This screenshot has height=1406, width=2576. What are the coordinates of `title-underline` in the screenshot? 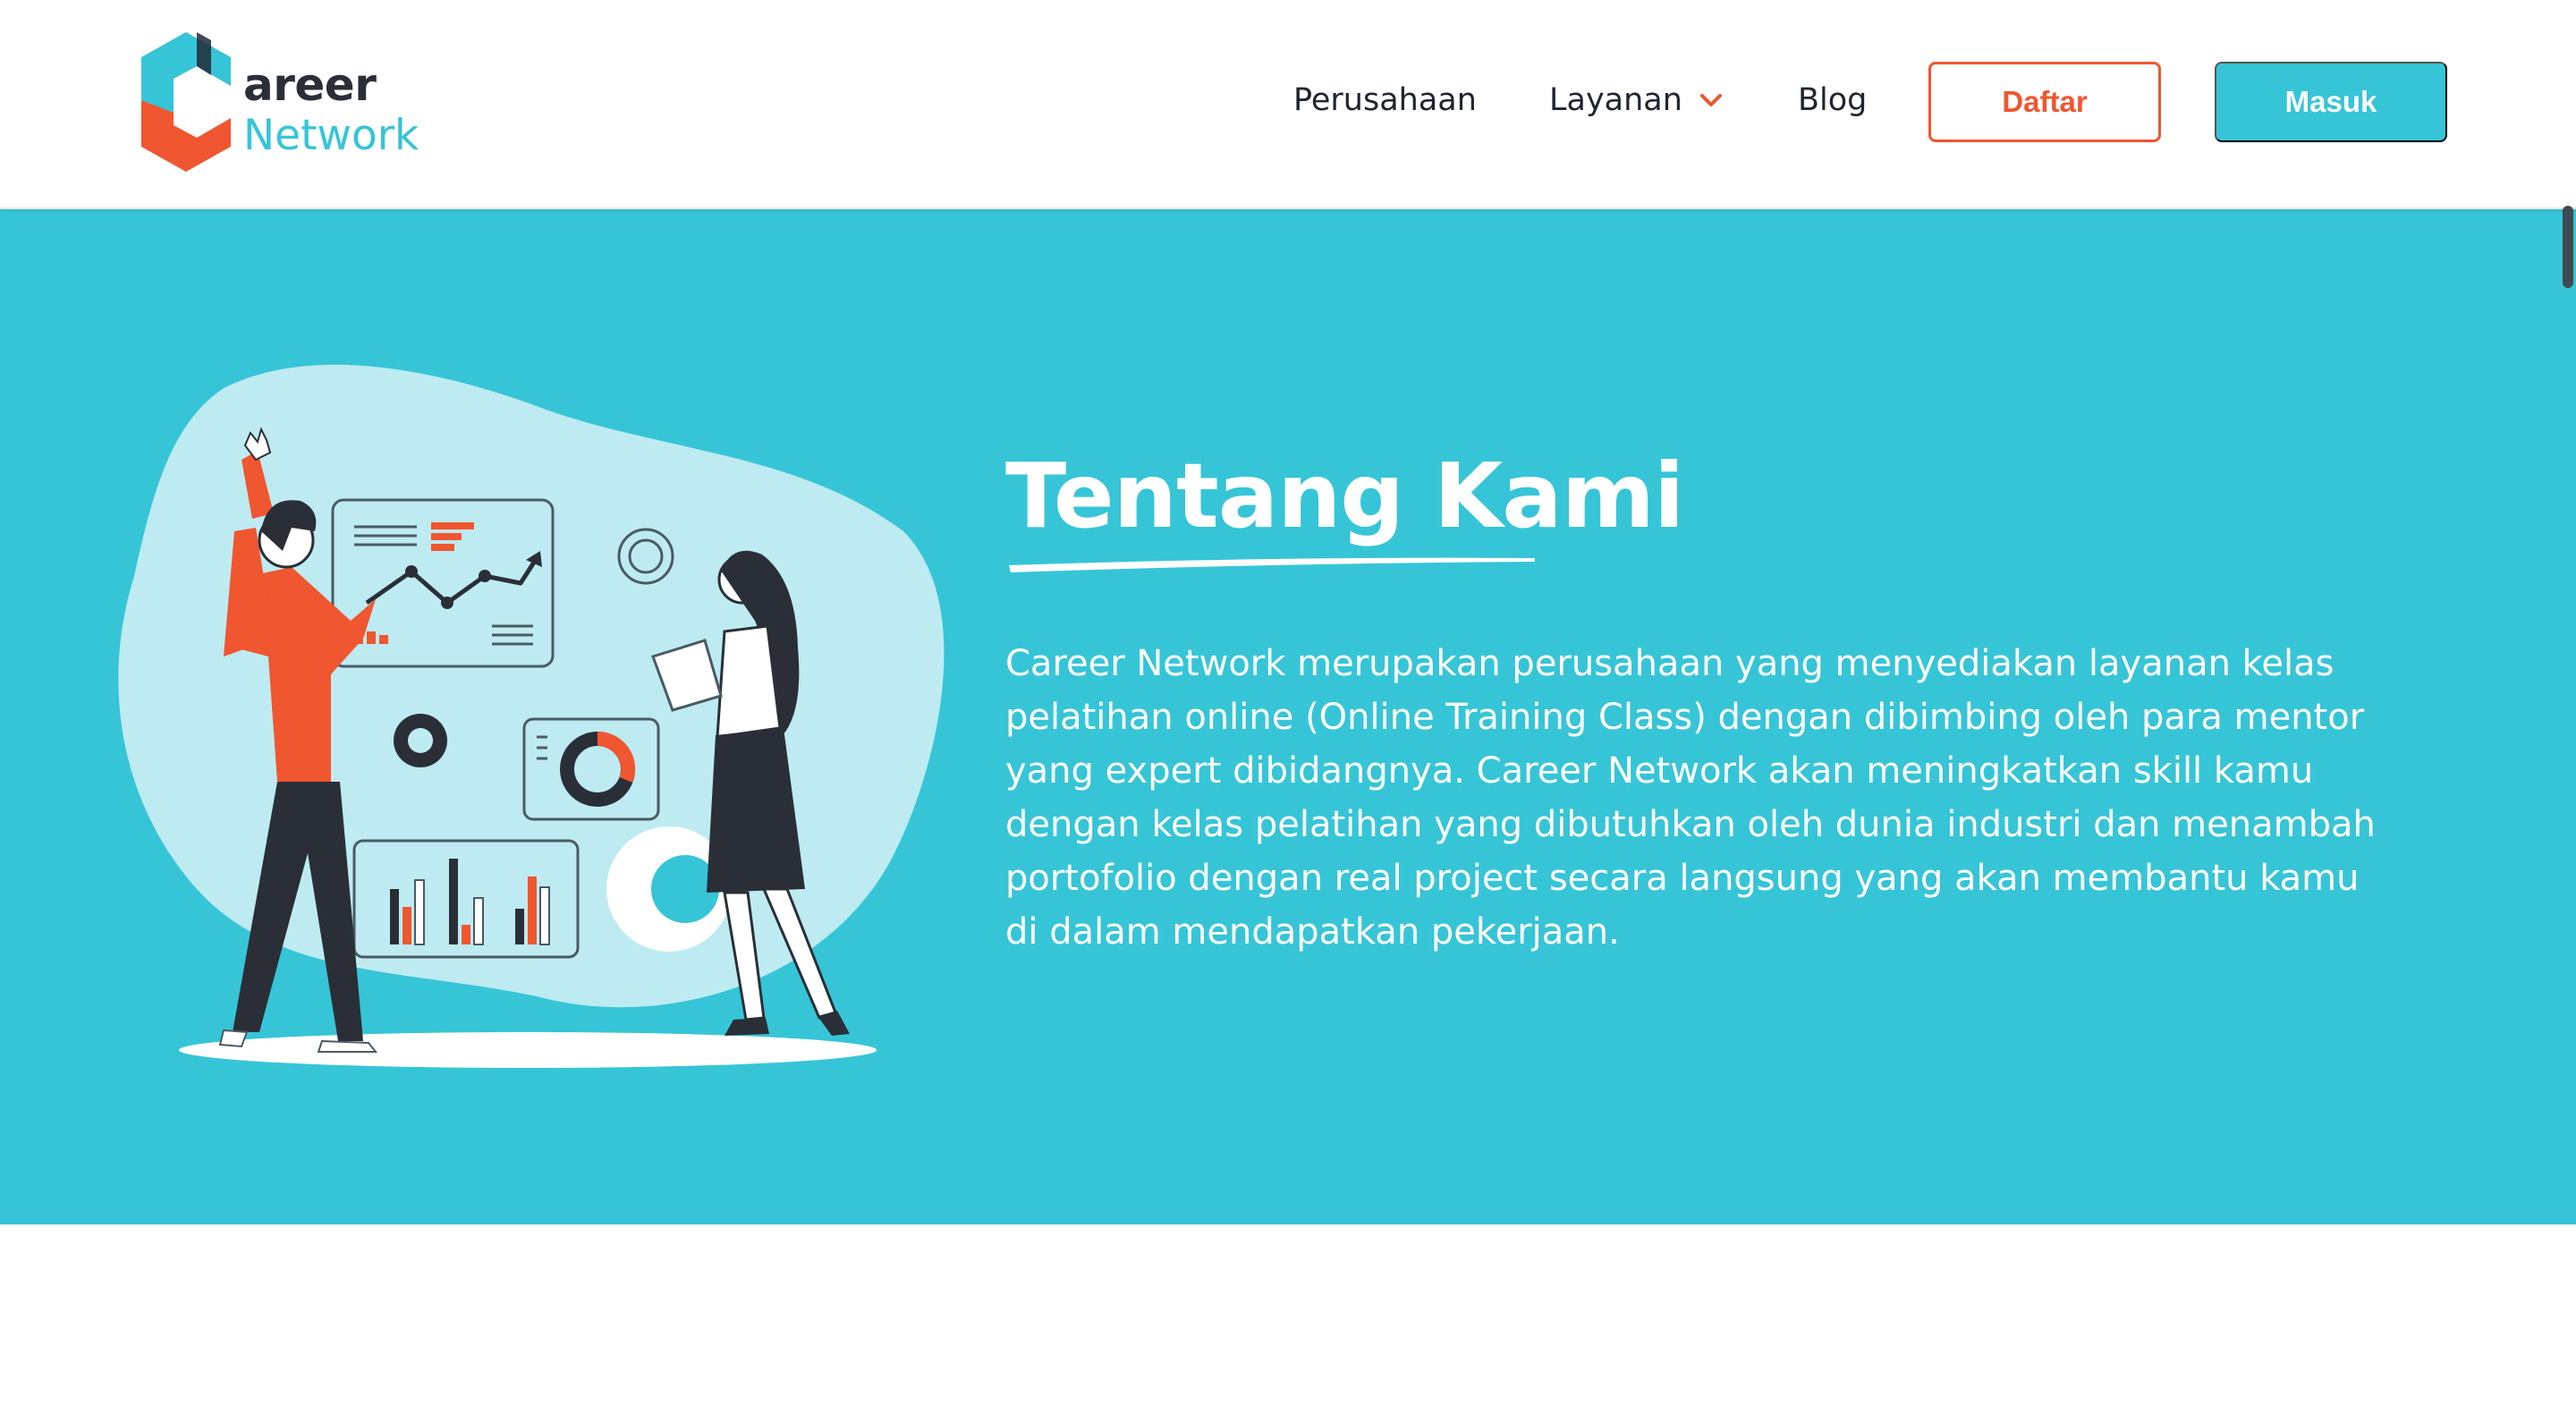 It's located at (1272, 564).